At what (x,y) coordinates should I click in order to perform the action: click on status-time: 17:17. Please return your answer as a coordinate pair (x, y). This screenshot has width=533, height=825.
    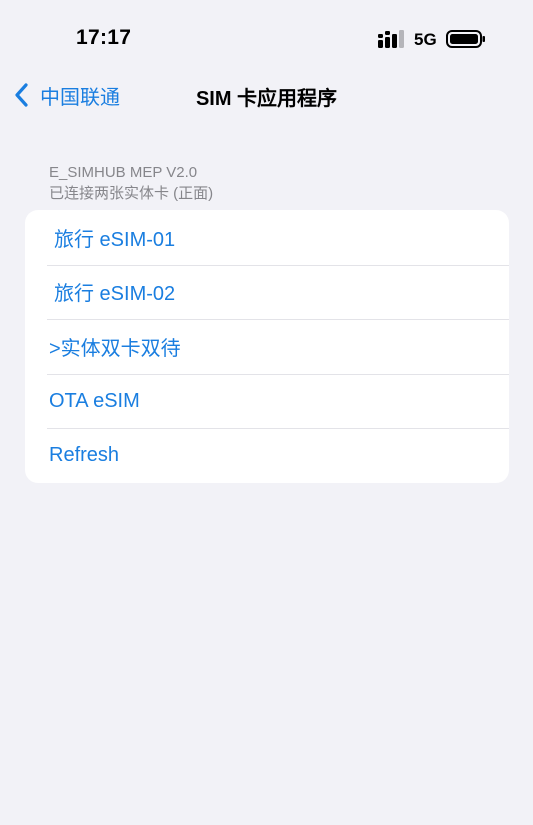
    Looking at the image, I should click on (104, 37).